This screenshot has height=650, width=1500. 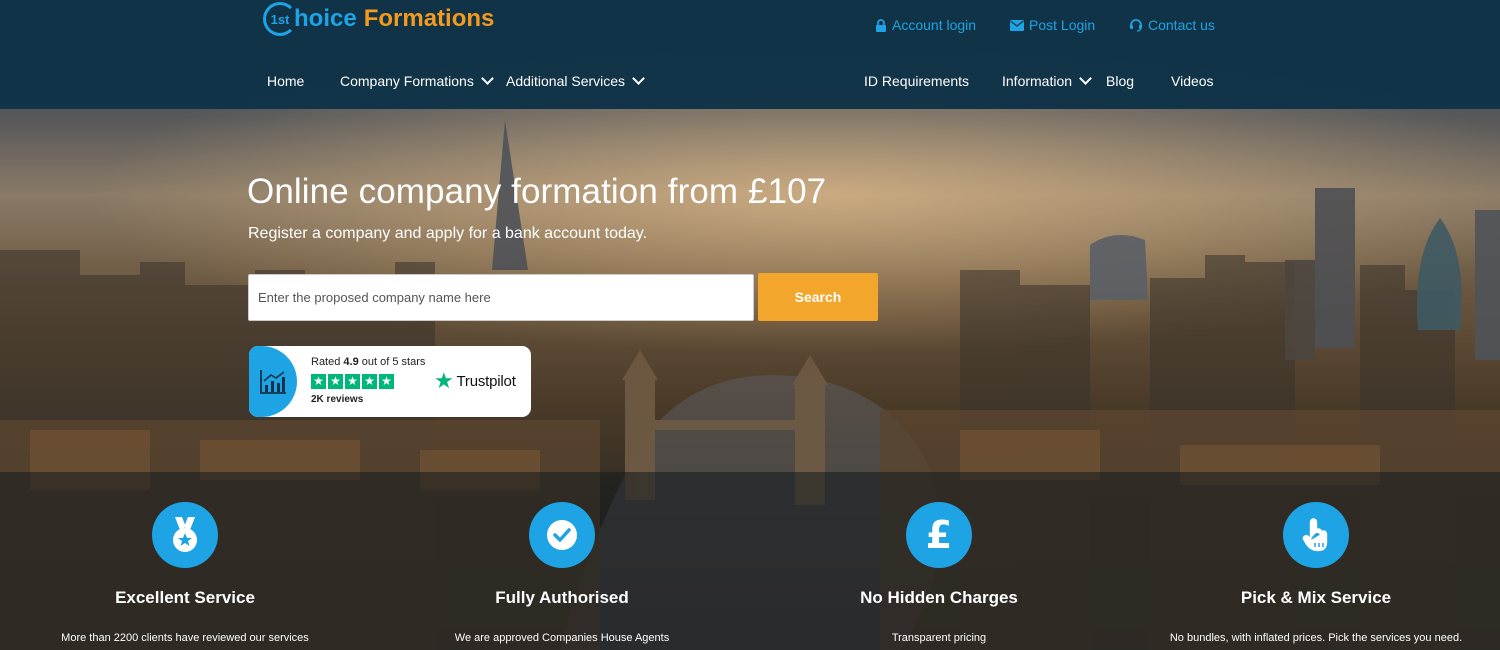 I want to click on trustpilot-badge, so click(x=273, y=381).